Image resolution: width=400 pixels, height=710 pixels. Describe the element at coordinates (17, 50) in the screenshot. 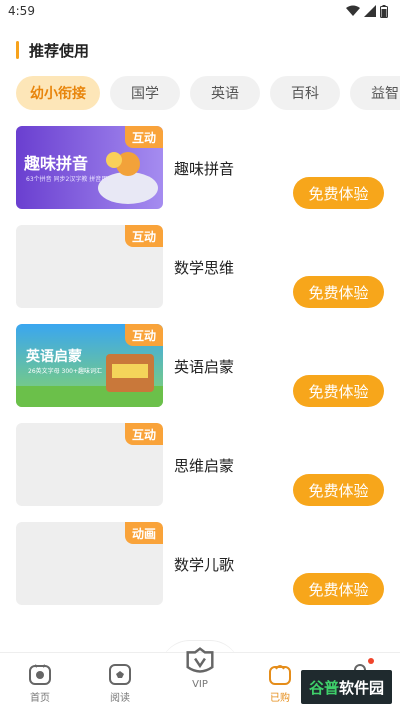

I see `title-accent-bar` at that location.